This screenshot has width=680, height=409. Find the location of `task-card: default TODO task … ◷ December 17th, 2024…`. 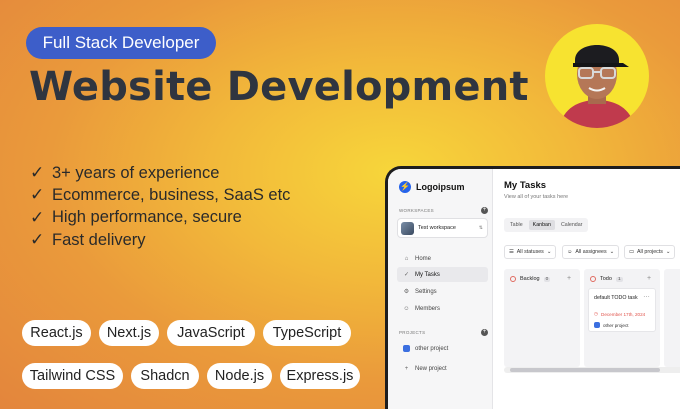

task-card: default TODO task … ◷ December 17th, 2024… is located at coordinates (622, 310).